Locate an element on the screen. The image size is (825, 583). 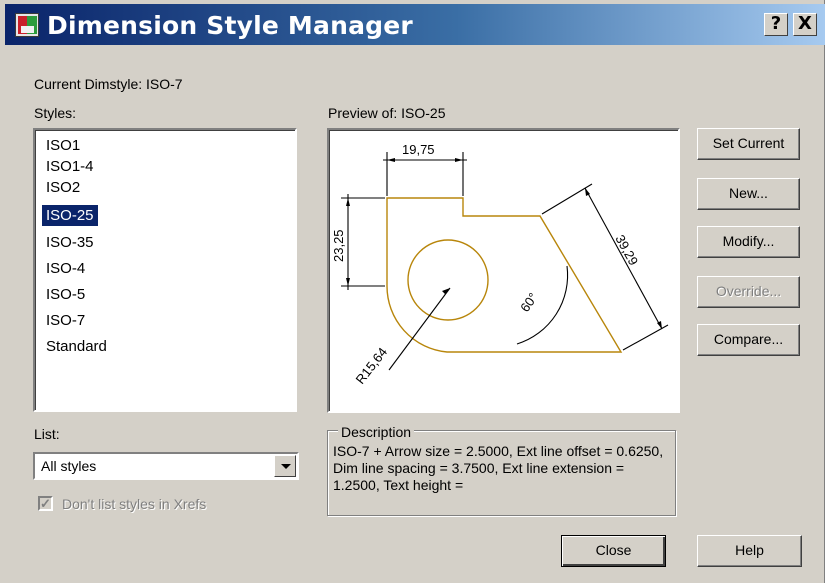
help-icon: ? is located at coordinates (776, 24).